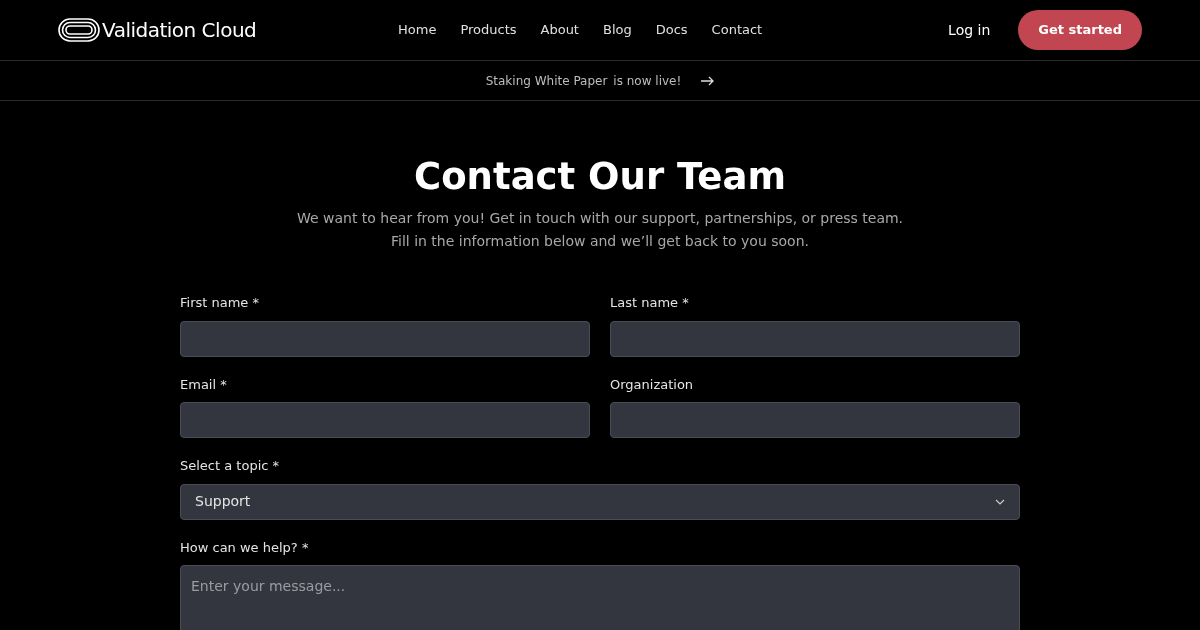 This screenshot has width=1200, height=630. I want to click on logo-text: Validation Cloud, so click(179, 30).